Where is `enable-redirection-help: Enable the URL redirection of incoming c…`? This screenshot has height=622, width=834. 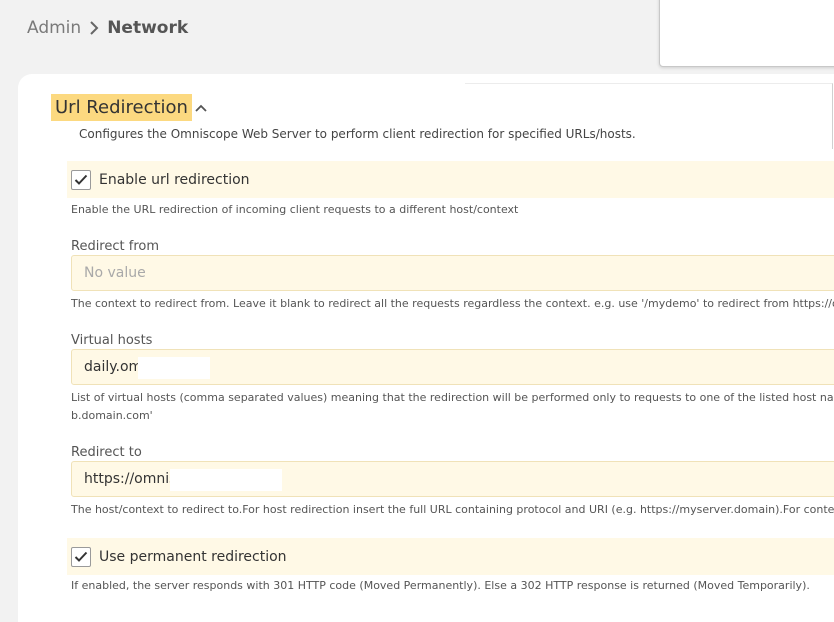 enable-redirection-help: Enable the URL redirection of incoming c… is located at coordinates (295, 209).